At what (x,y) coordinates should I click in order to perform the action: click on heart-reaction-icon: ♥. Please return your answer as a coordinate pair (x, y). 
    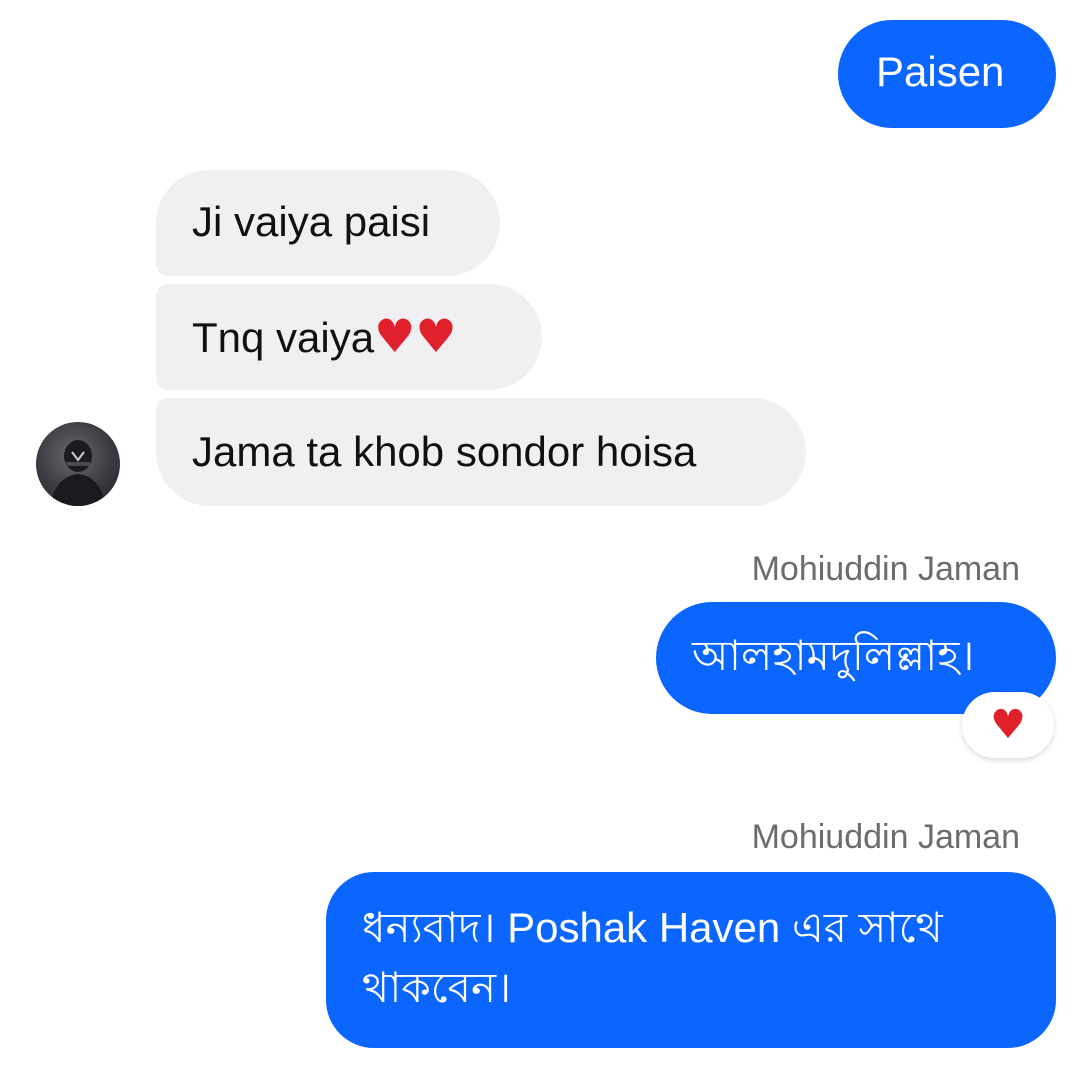
    Looking at the image, I should click on (1008, 725).